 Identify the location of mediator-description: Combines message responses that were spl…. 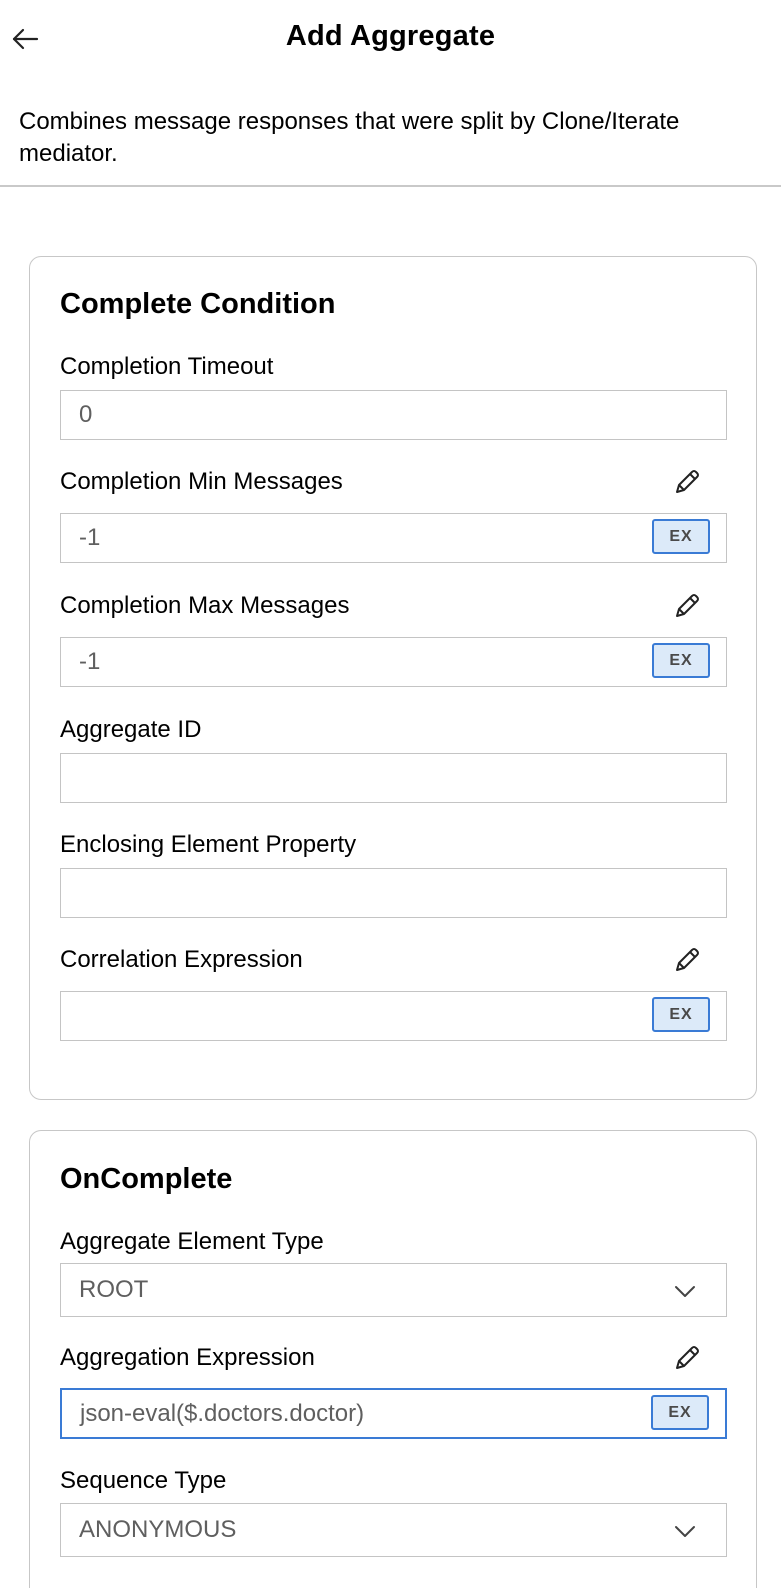
(349, 137).